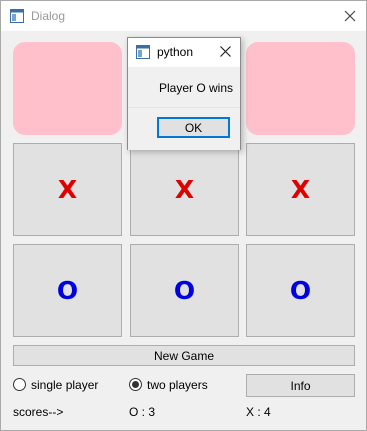 The height and width of the screenshot is (431, 367). What do you see at coordinates (183, 16) in the screenshot?
I see `title-bar: Dialog` at bounding box center [183, 16].